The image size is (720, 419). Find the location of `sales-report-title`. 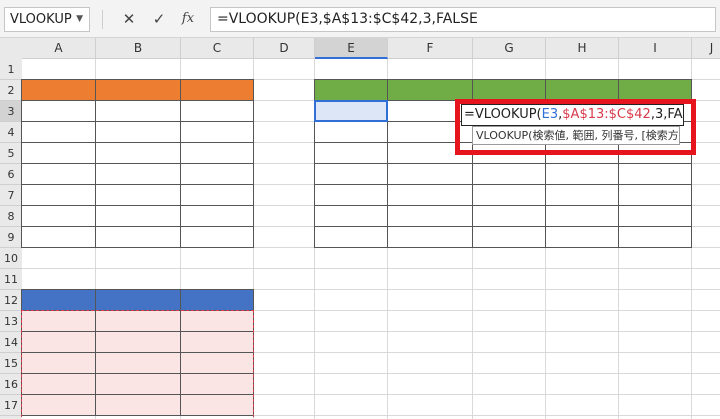

sales-report-title is located at coordinates (351, 69).